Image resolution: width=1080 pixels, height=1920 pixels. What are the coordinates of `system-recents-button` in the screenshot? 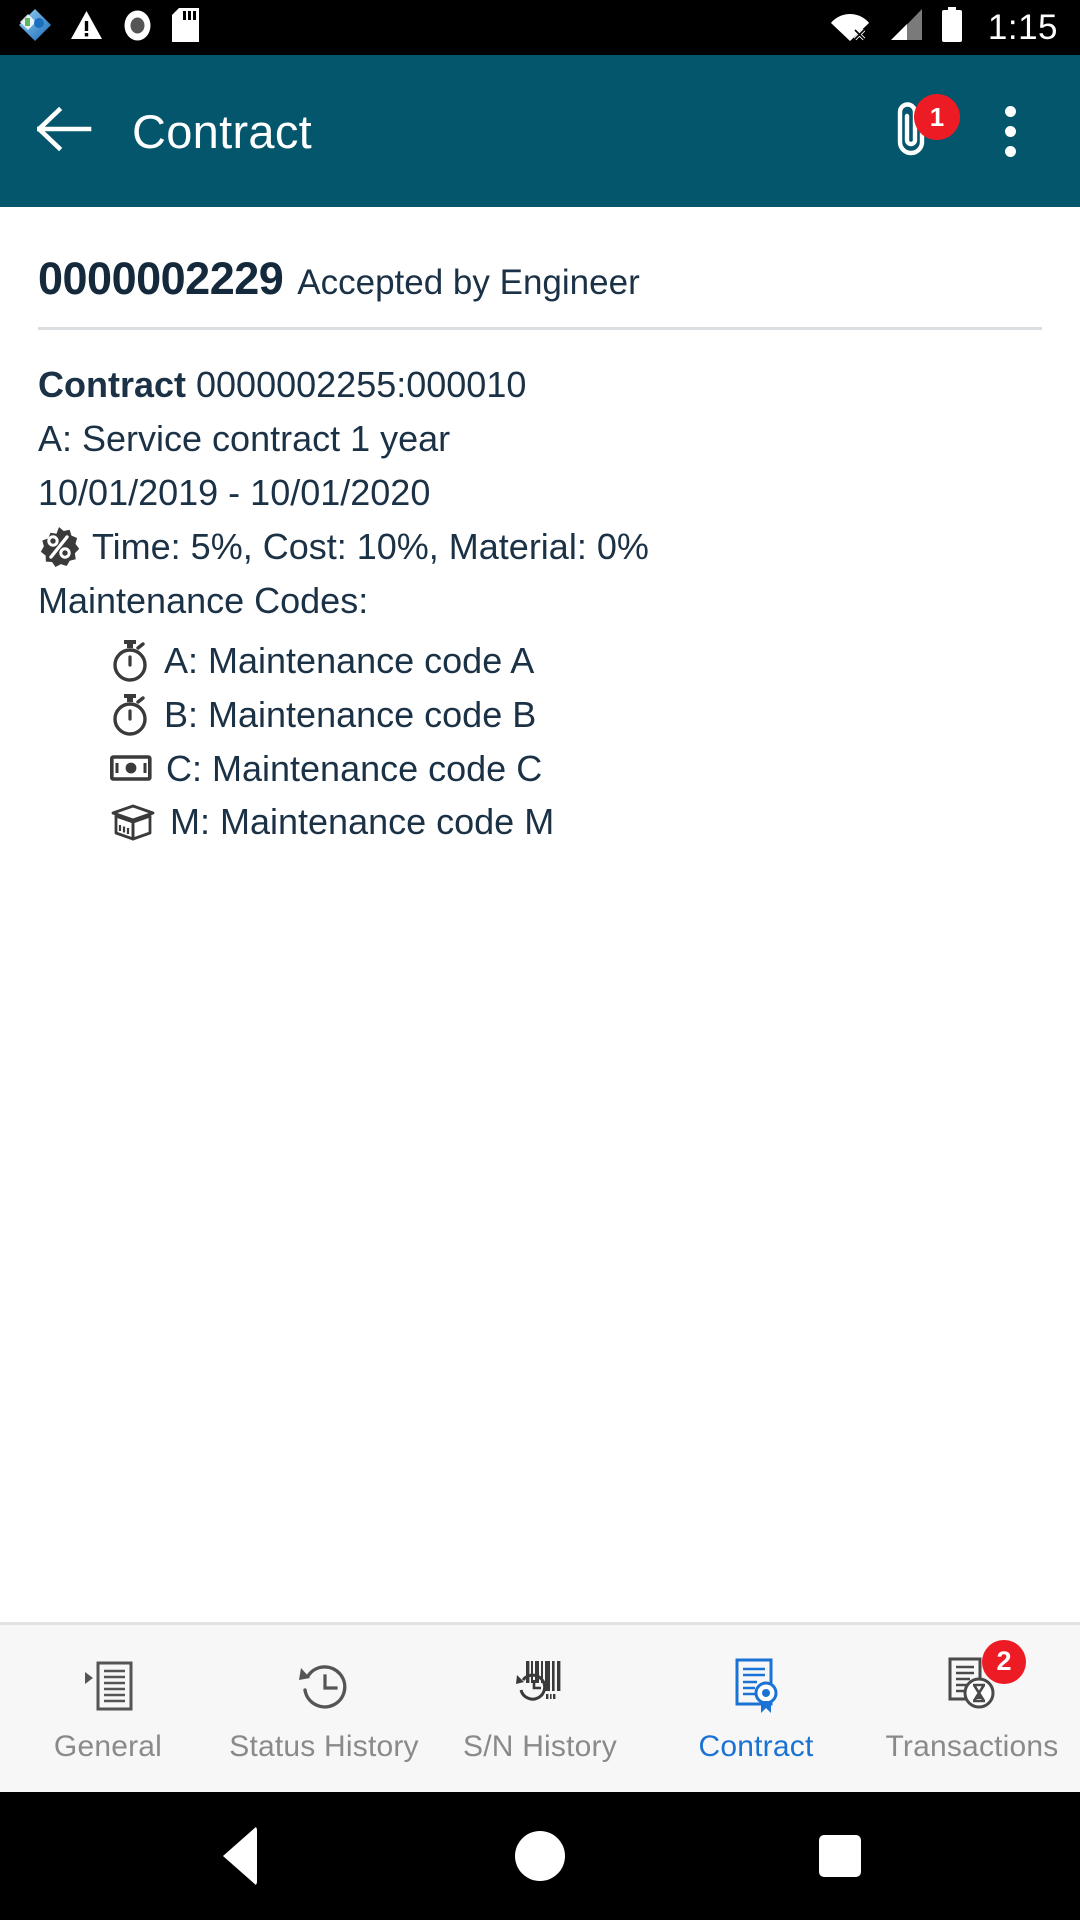 It's located at (840, 1856).